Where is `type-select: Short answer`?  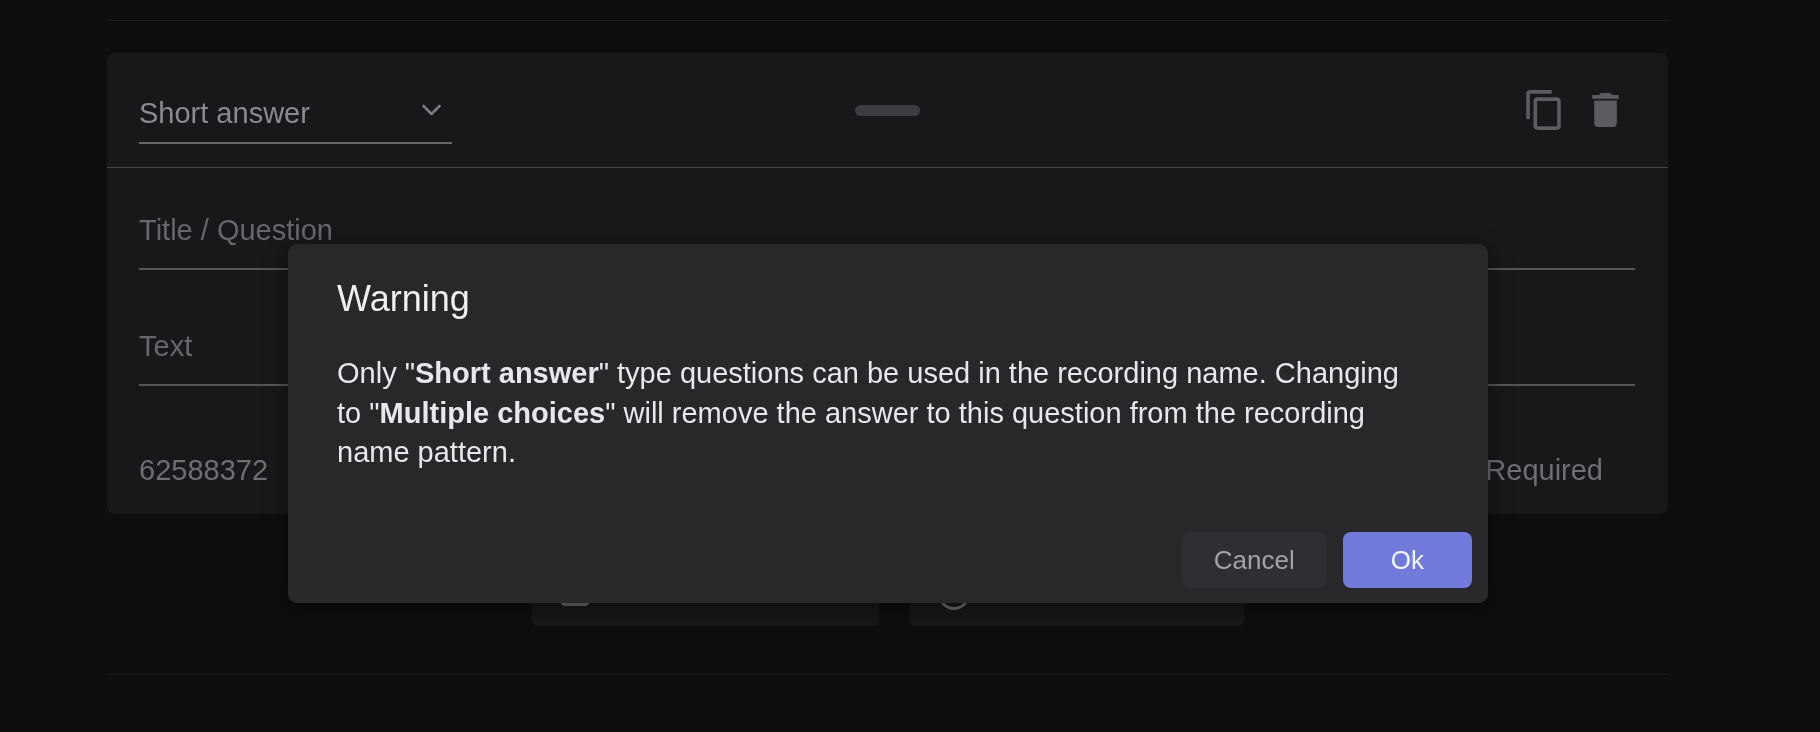
type-select: Short answer is located at coordinates (295, 119).